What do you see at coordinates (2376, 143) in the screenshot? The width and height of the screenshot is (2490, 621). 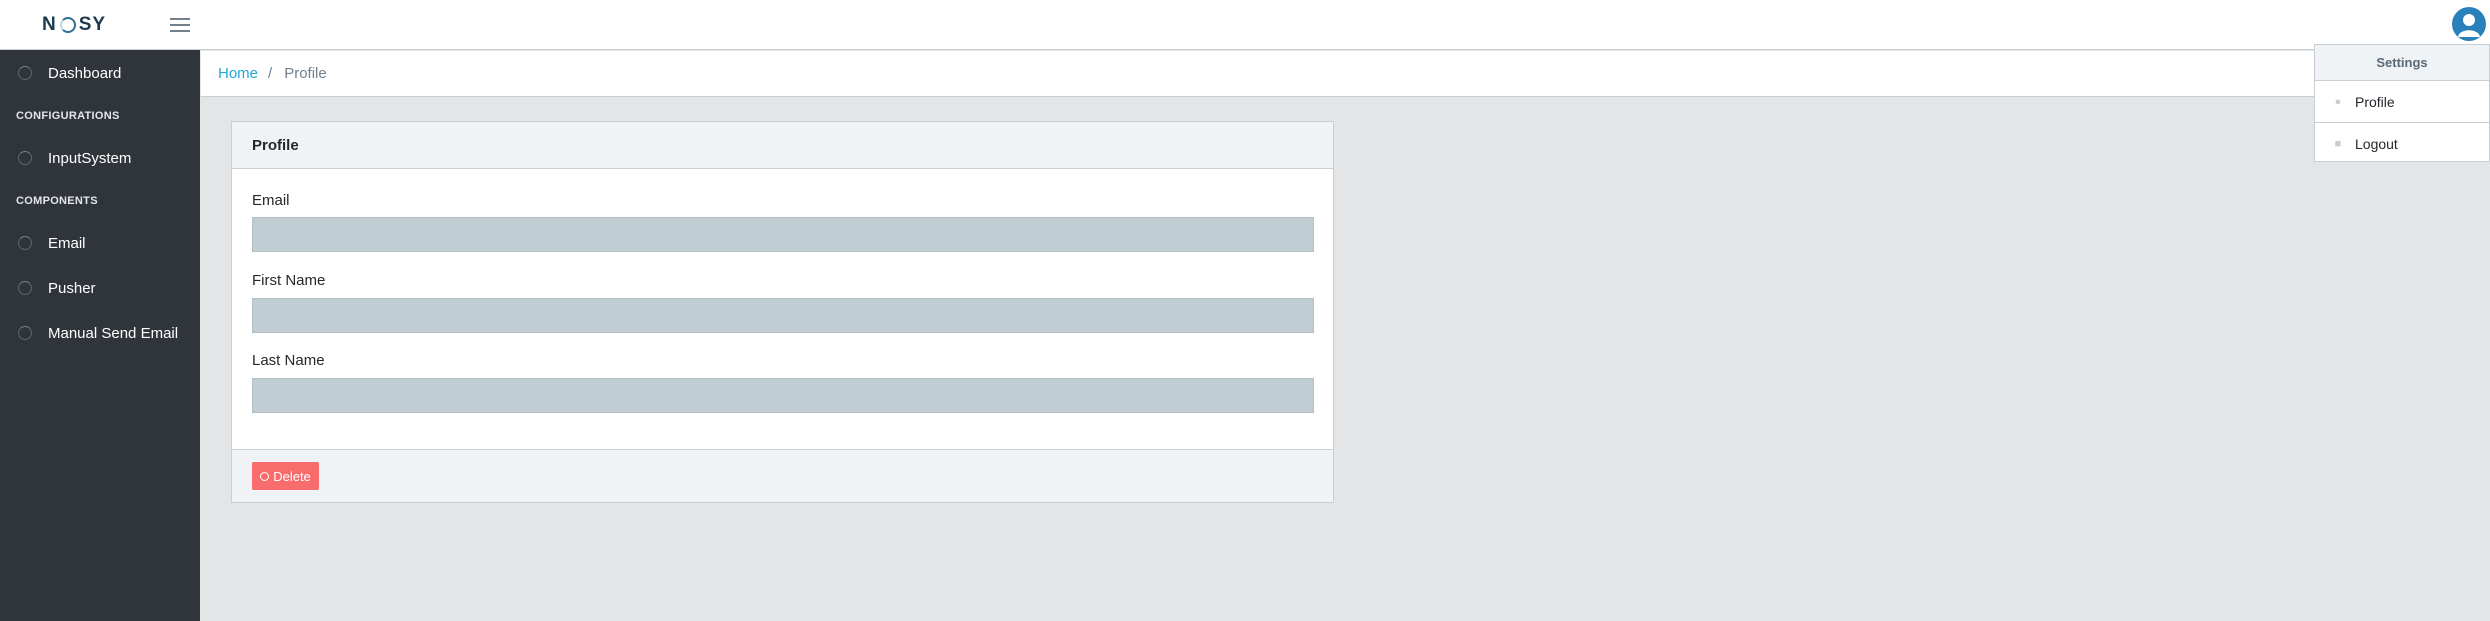 I see `dropdown-item-label: Logout` at bounding box center [2376, 143].